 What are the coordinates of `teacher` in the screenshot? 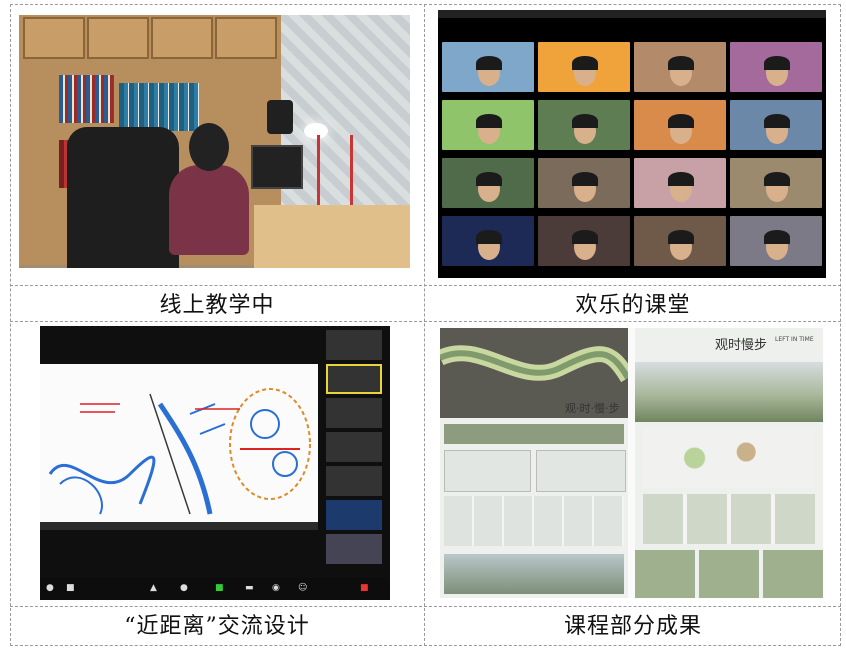 It's located at (209, 210).